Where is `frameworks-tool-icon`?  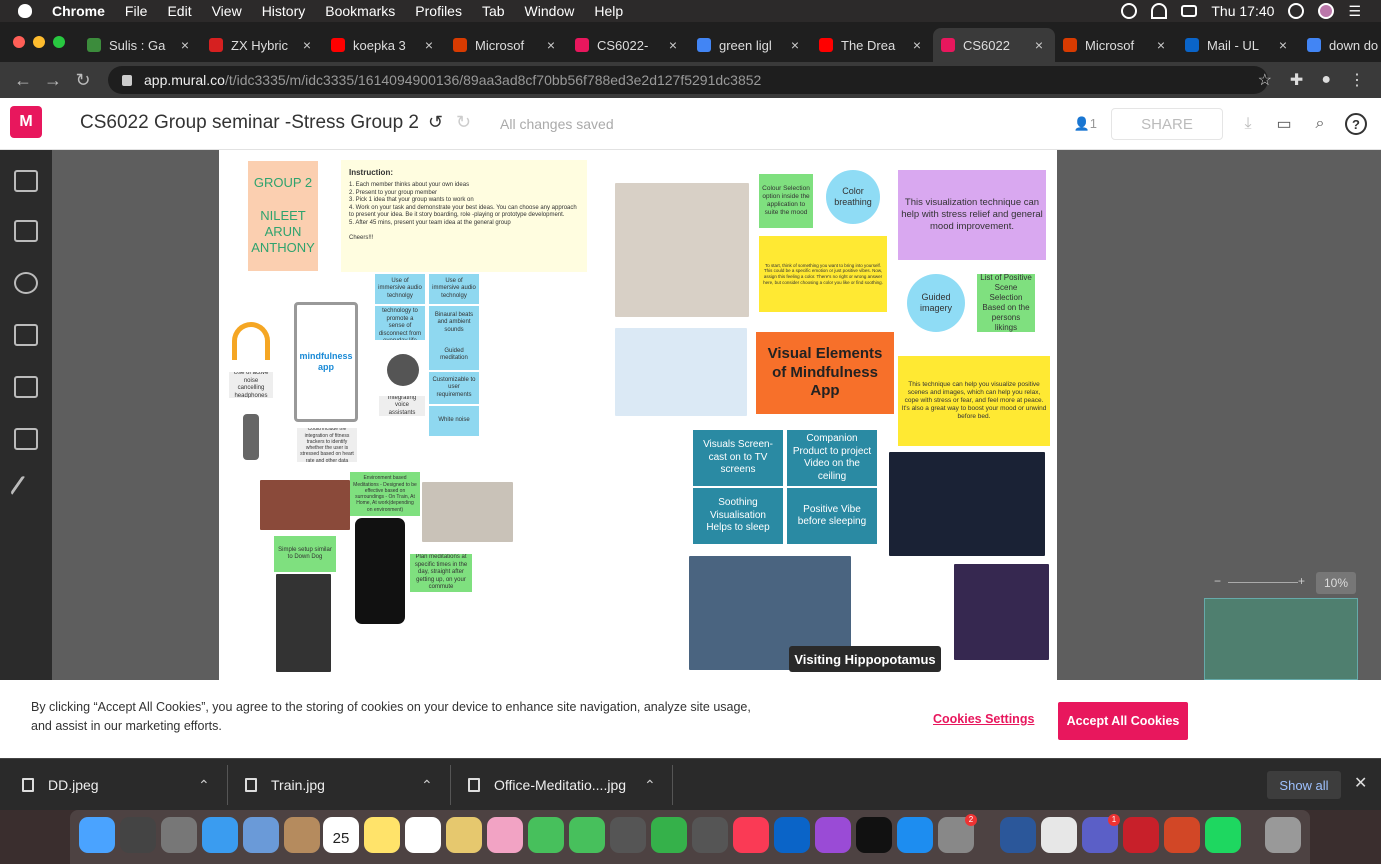 frameworks-tool-icon is located at coordinates (26, 335).